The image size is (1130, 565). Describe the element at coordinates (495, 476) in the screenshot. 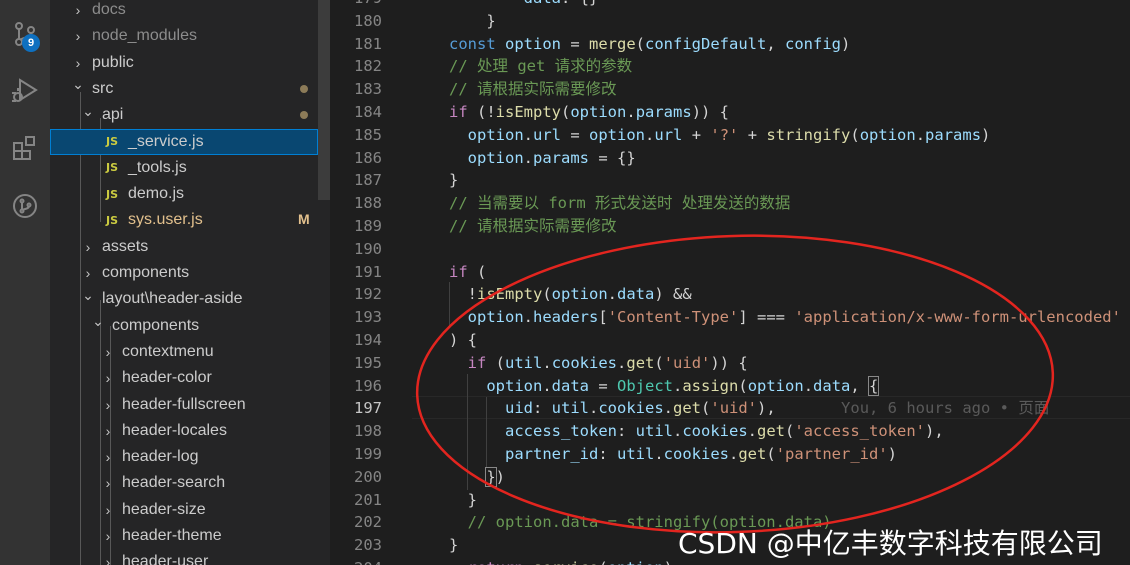

I see `code-text: })` at that location.